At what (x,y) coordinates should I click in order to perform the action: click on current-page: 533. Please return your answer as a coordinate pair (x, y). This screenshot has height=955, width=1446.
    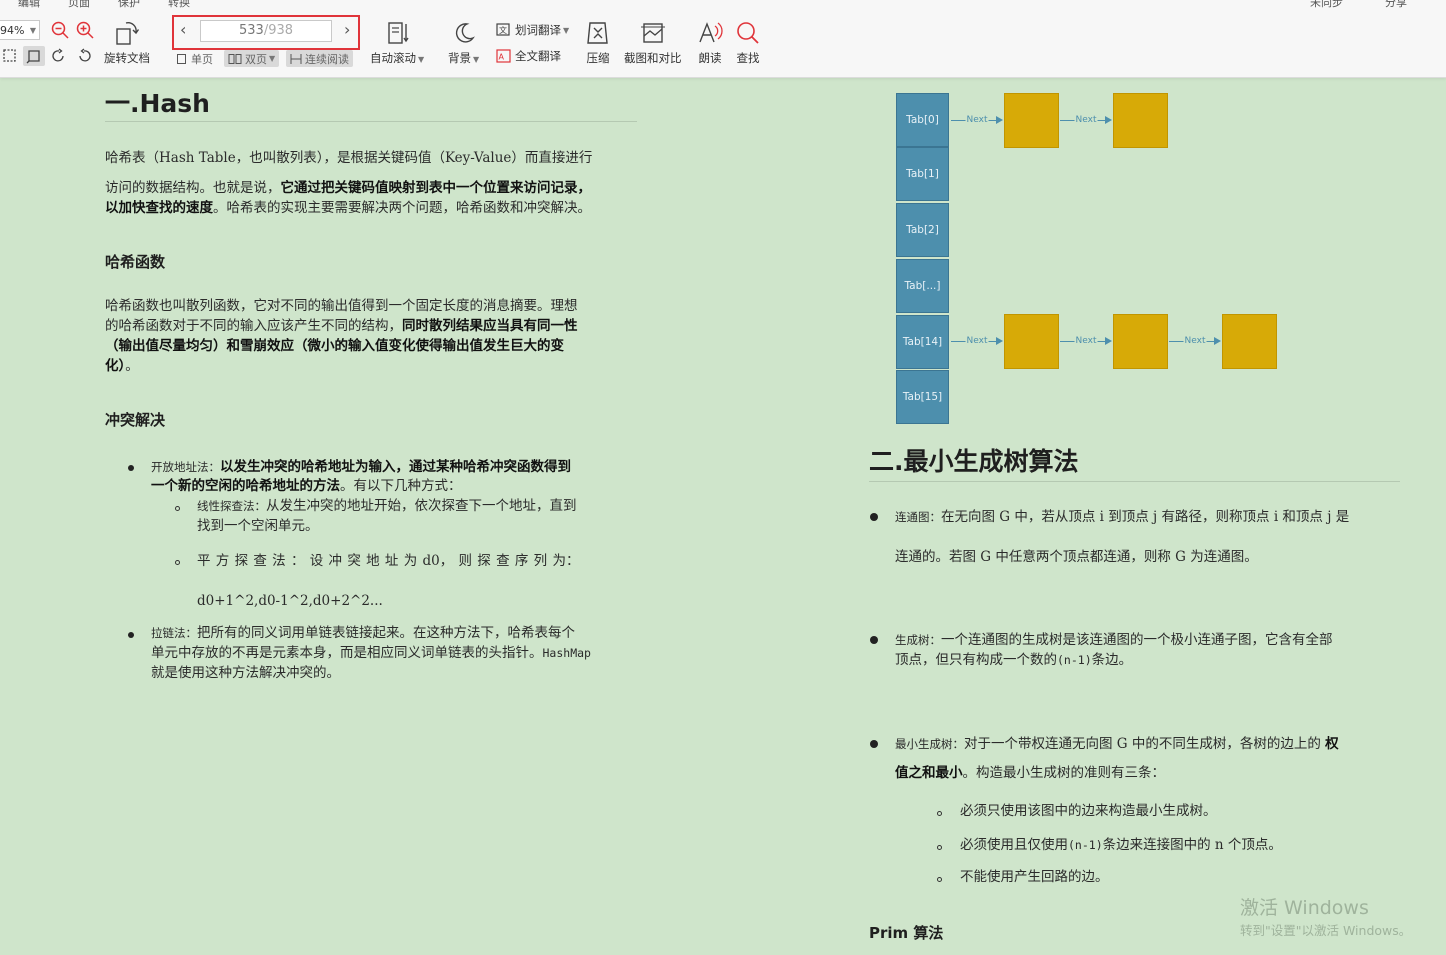
    Looking at the image, I should click on (251, 30).